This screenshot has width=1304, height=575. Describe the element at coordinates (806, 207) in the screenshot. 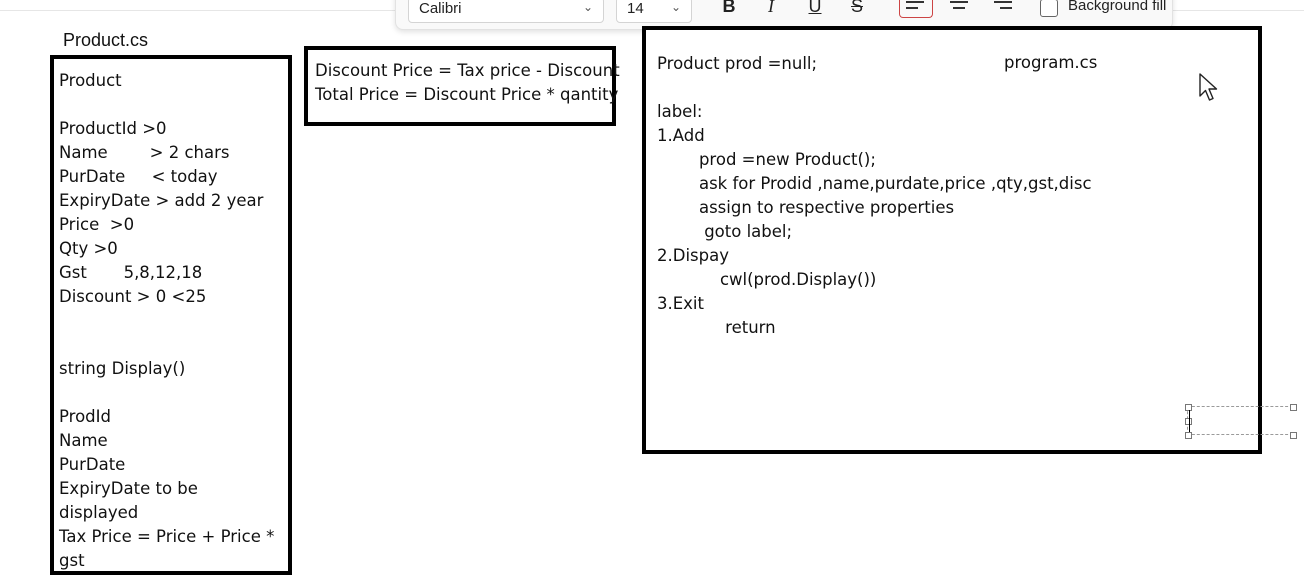

I see `text-line: assign to respective properties` at that location.